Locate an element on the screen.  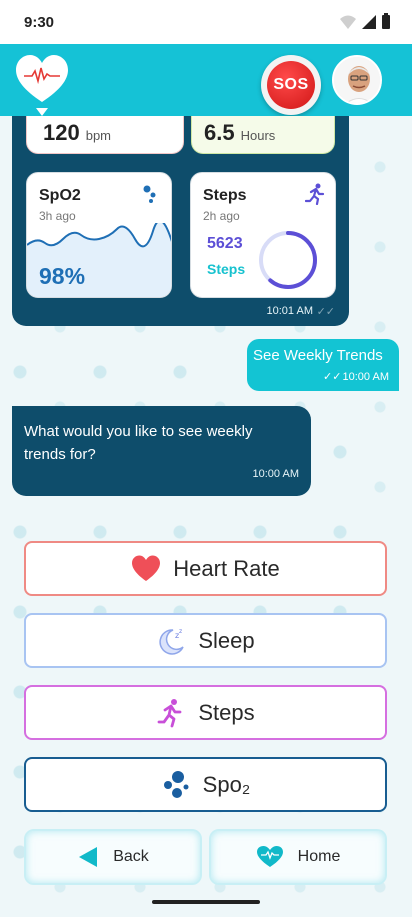
steps-option-button: Steps is located at coordinates (205, 712).